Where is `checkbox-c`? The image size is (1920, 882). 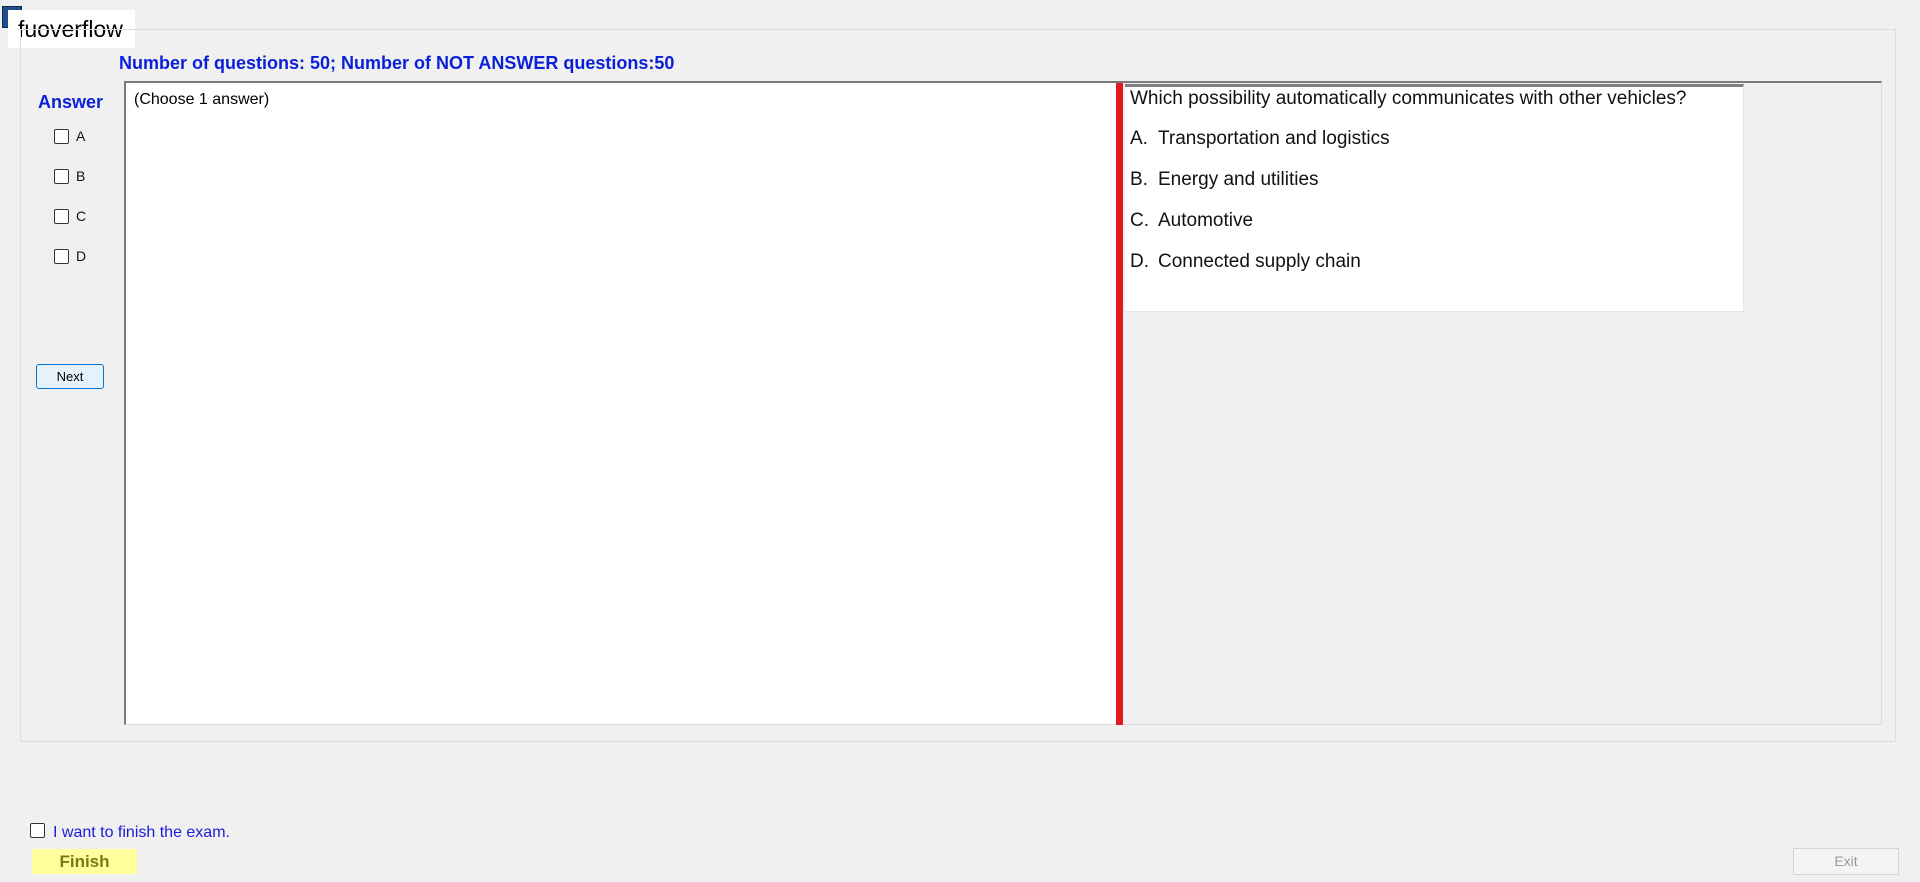
checkbox-c is located at coordinates (61, 216).